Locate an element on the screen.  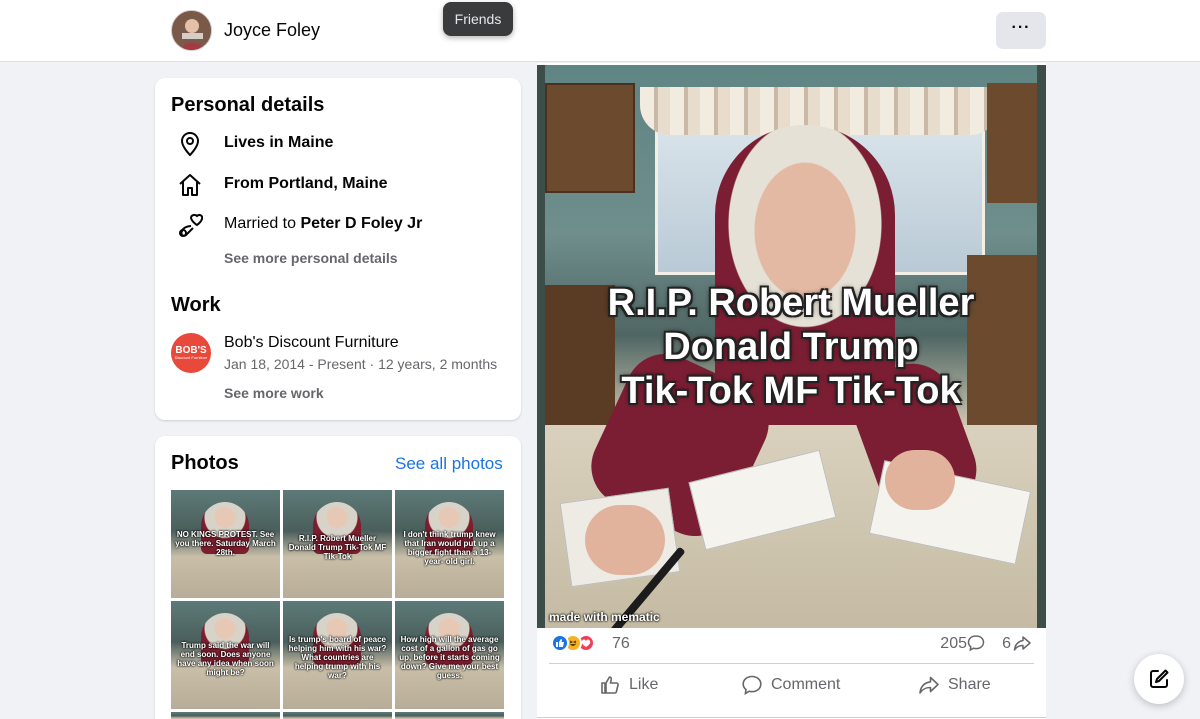
left-hand is located at coordinates (625, 540).